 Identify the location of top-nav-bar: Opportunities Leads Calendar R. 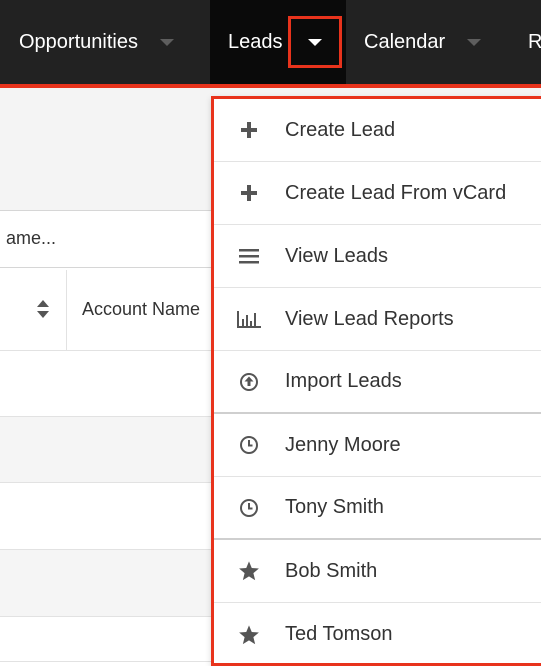
(270, 42).